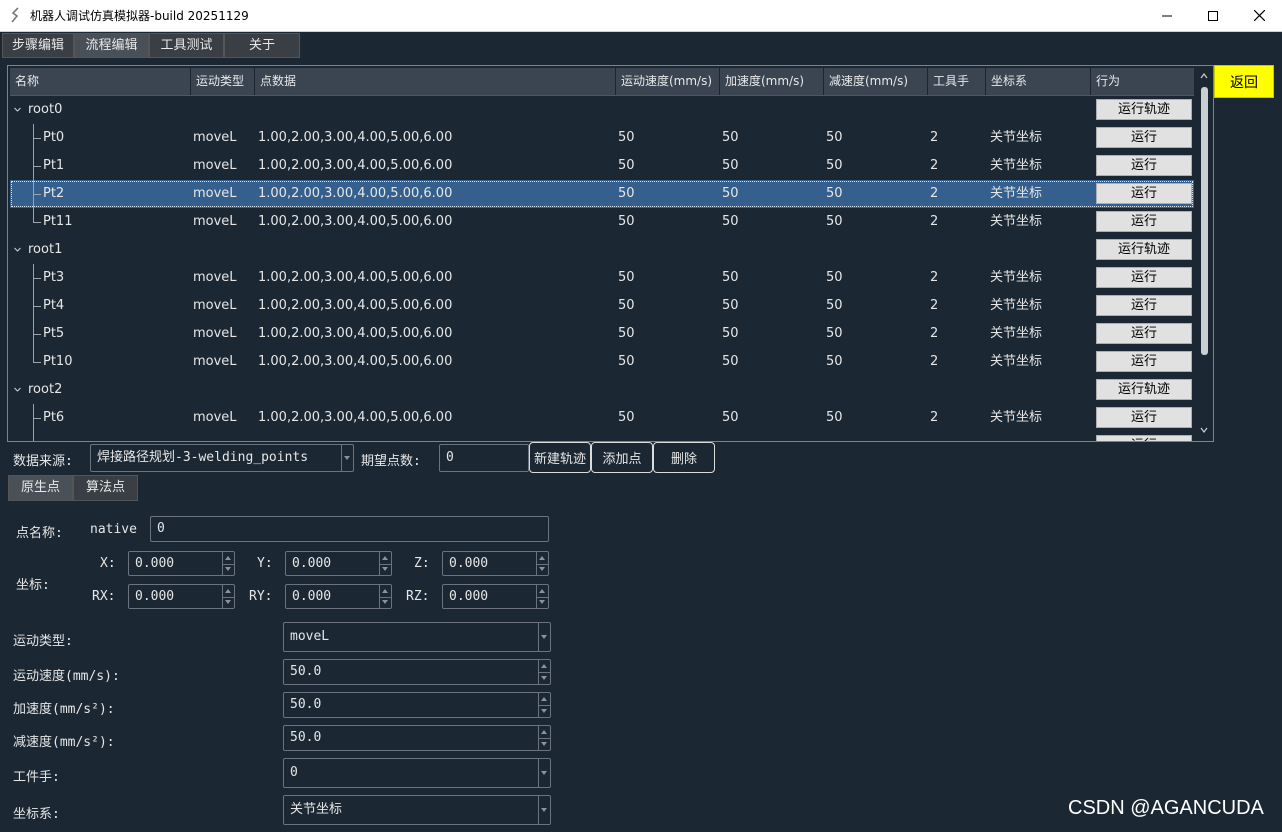  What do you see at coordinates (1038, 81) in the screenshot?
I see `header-coord: 坐标系` at bounding box center [1038, 81].